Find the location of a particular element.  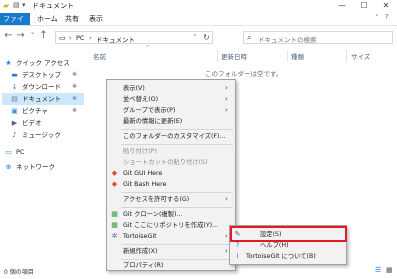

breadcrumb-documents: ドキュメント is located at coordinates (115, 39).